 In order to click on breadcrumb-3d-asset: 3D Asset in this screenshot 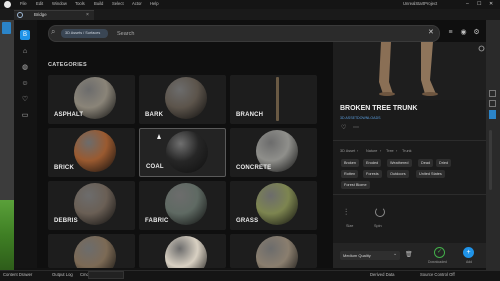, I will do `click(347, 151)`.